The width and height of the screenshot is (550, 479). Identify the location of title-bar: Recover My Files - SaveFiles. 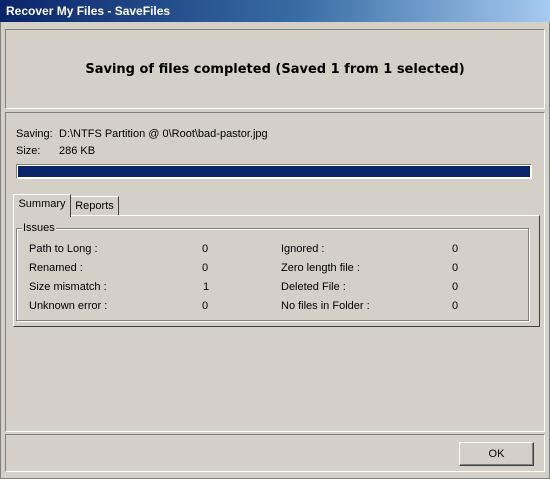
(275, 11).